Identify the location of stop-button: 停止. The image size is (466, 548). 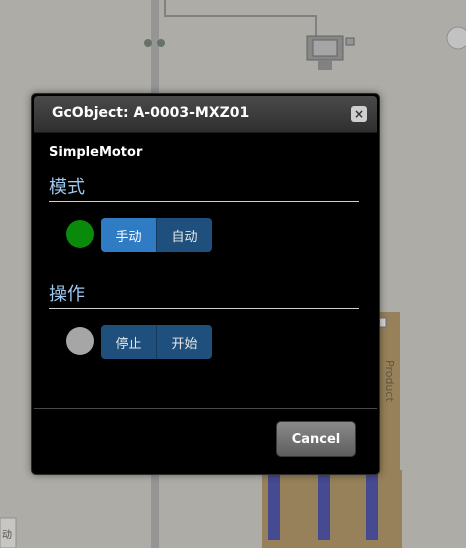
(128, 342).